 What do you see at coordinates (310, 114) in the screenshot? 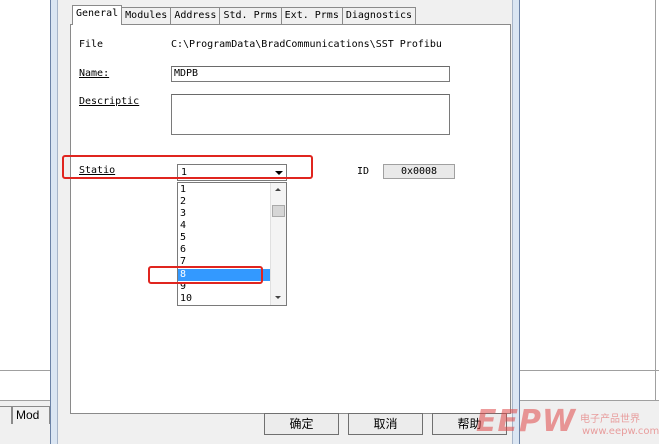
I see `description-field` at bounding box center [310, 114].